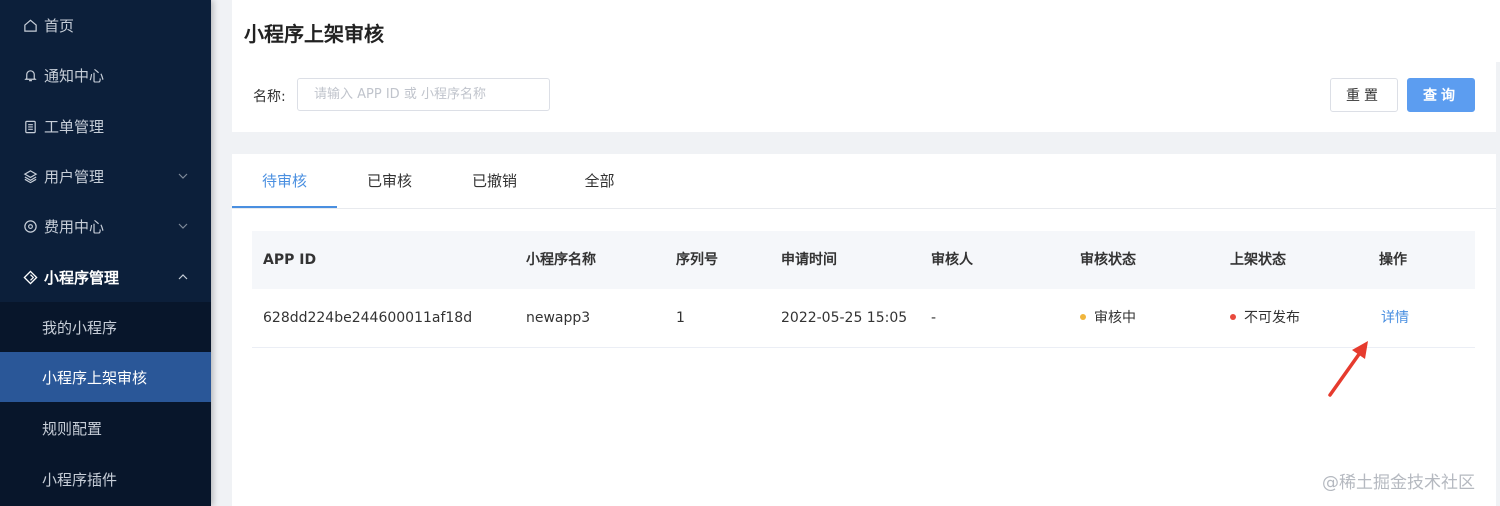 The image size is (1500, 506). I want to click on cell-name: newapp3, so click(558, 318).